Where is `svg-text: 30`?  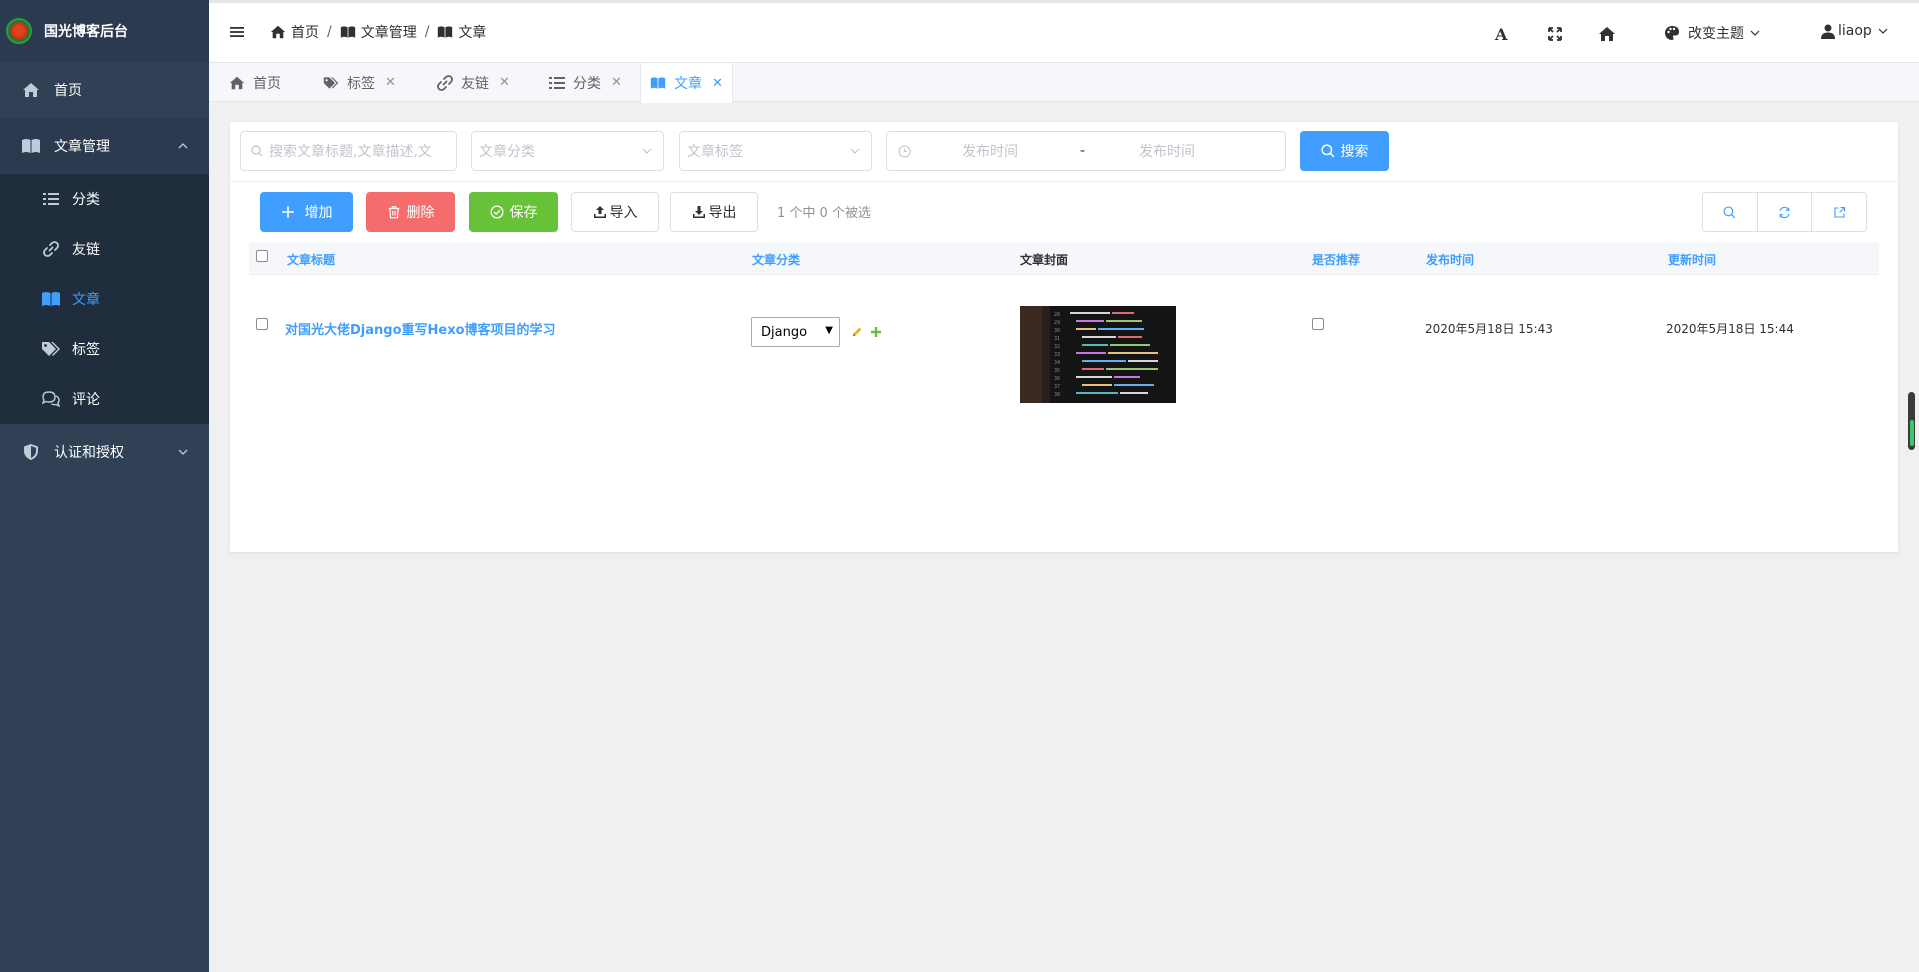
svg-text: 30 is located at coordinates (1057, 331).